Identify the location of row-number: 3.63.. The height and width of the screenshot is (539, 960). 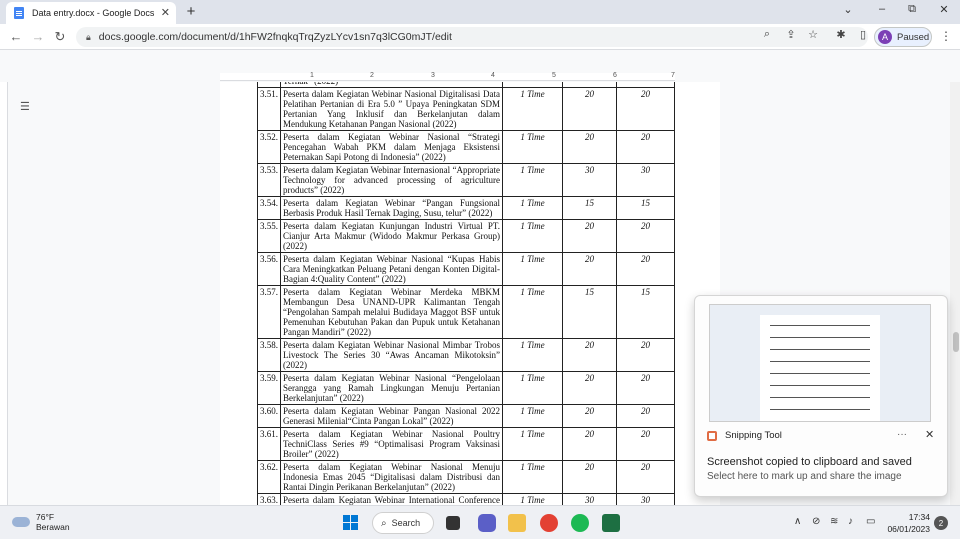
(269, 499).